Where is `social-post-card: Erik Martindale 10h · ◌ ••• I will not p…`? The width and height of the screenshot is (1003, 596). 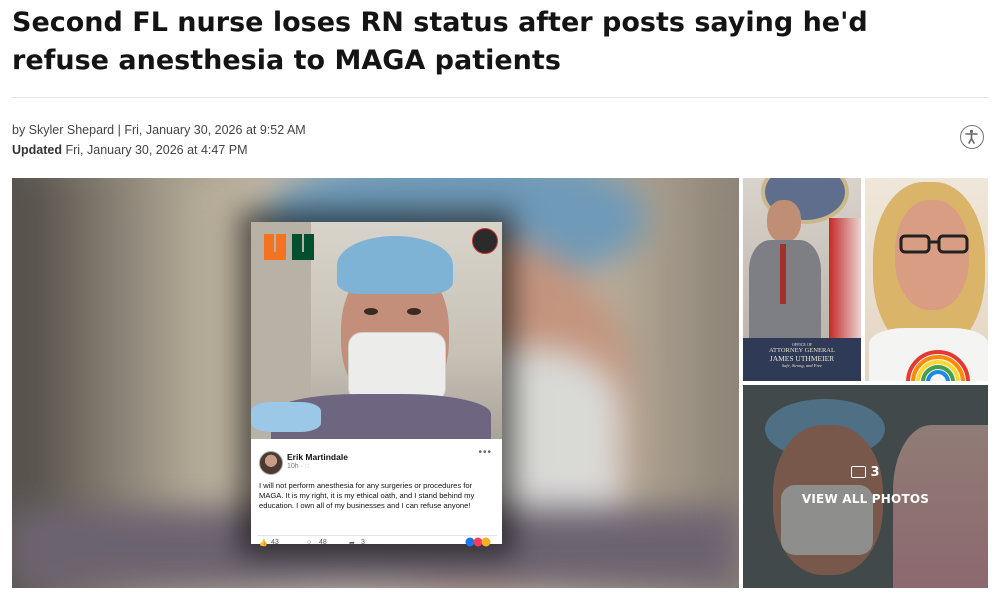 social-post-card: Erik Martindale 10h · ◌ ••• I will not p… is located at coordinates (376, 384).